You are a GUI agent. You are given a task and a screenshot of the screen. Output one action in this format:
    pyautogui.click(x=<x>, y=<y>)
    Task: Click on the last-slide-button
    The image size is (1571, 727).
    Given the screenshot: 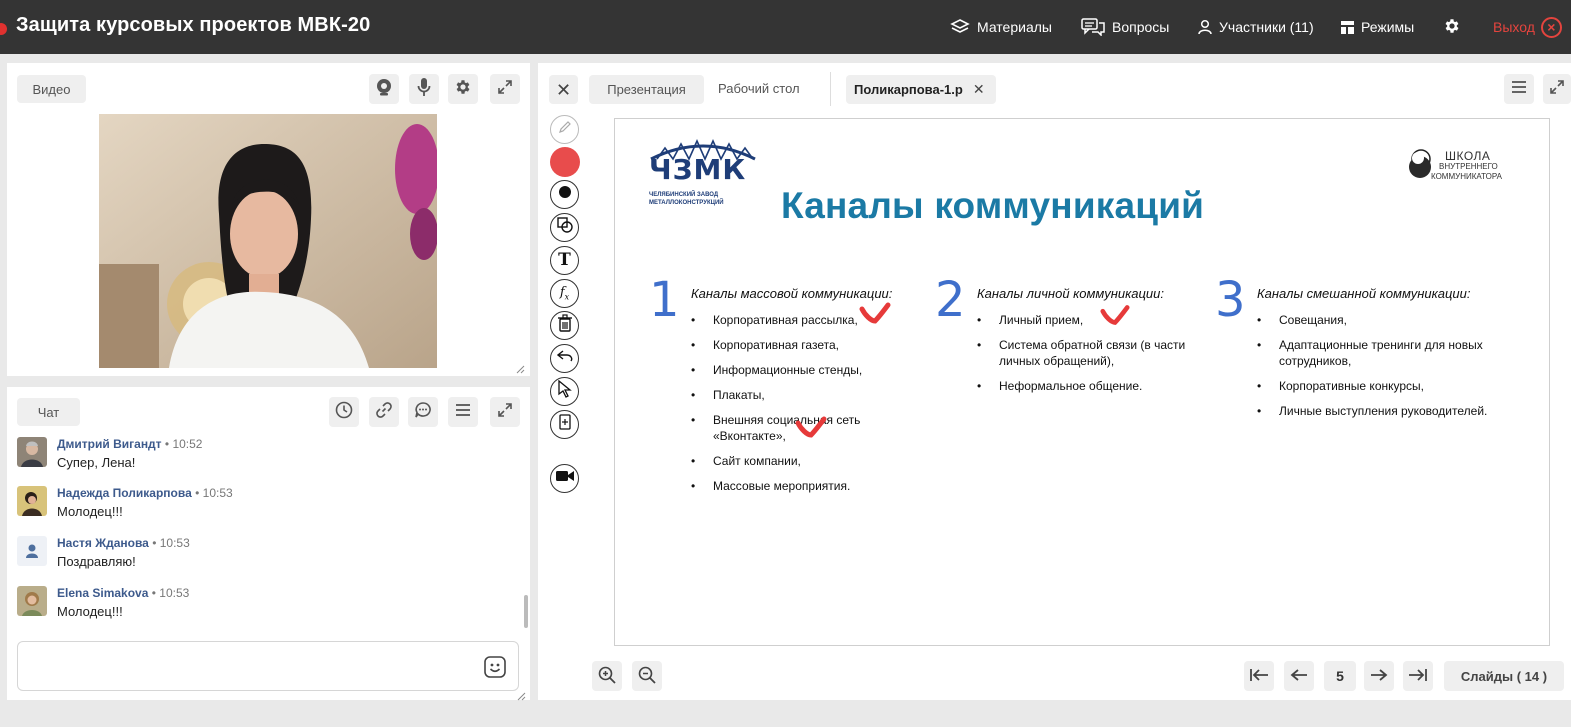 What is the action you would take?
    pyautogui.click(x=1418, y=676)
    